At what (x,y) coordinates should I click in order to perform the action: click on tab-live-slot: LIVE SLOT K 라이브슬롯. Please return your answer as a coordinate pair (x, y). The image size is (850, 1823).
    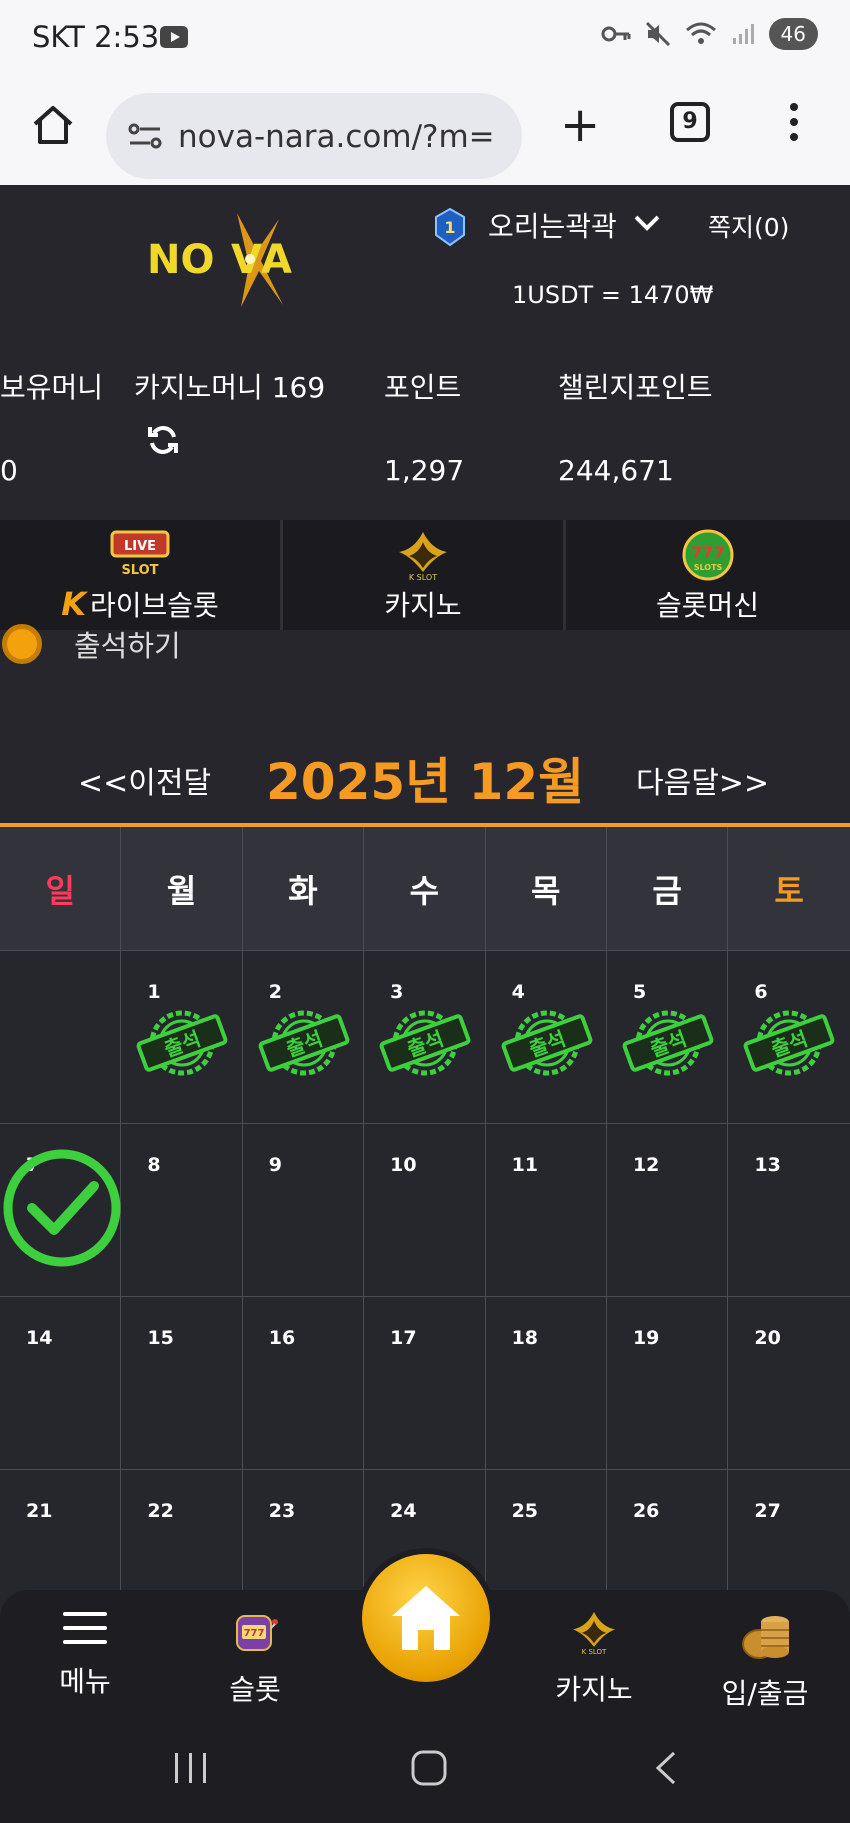
    Looking at the image, I should click on (141, 575).